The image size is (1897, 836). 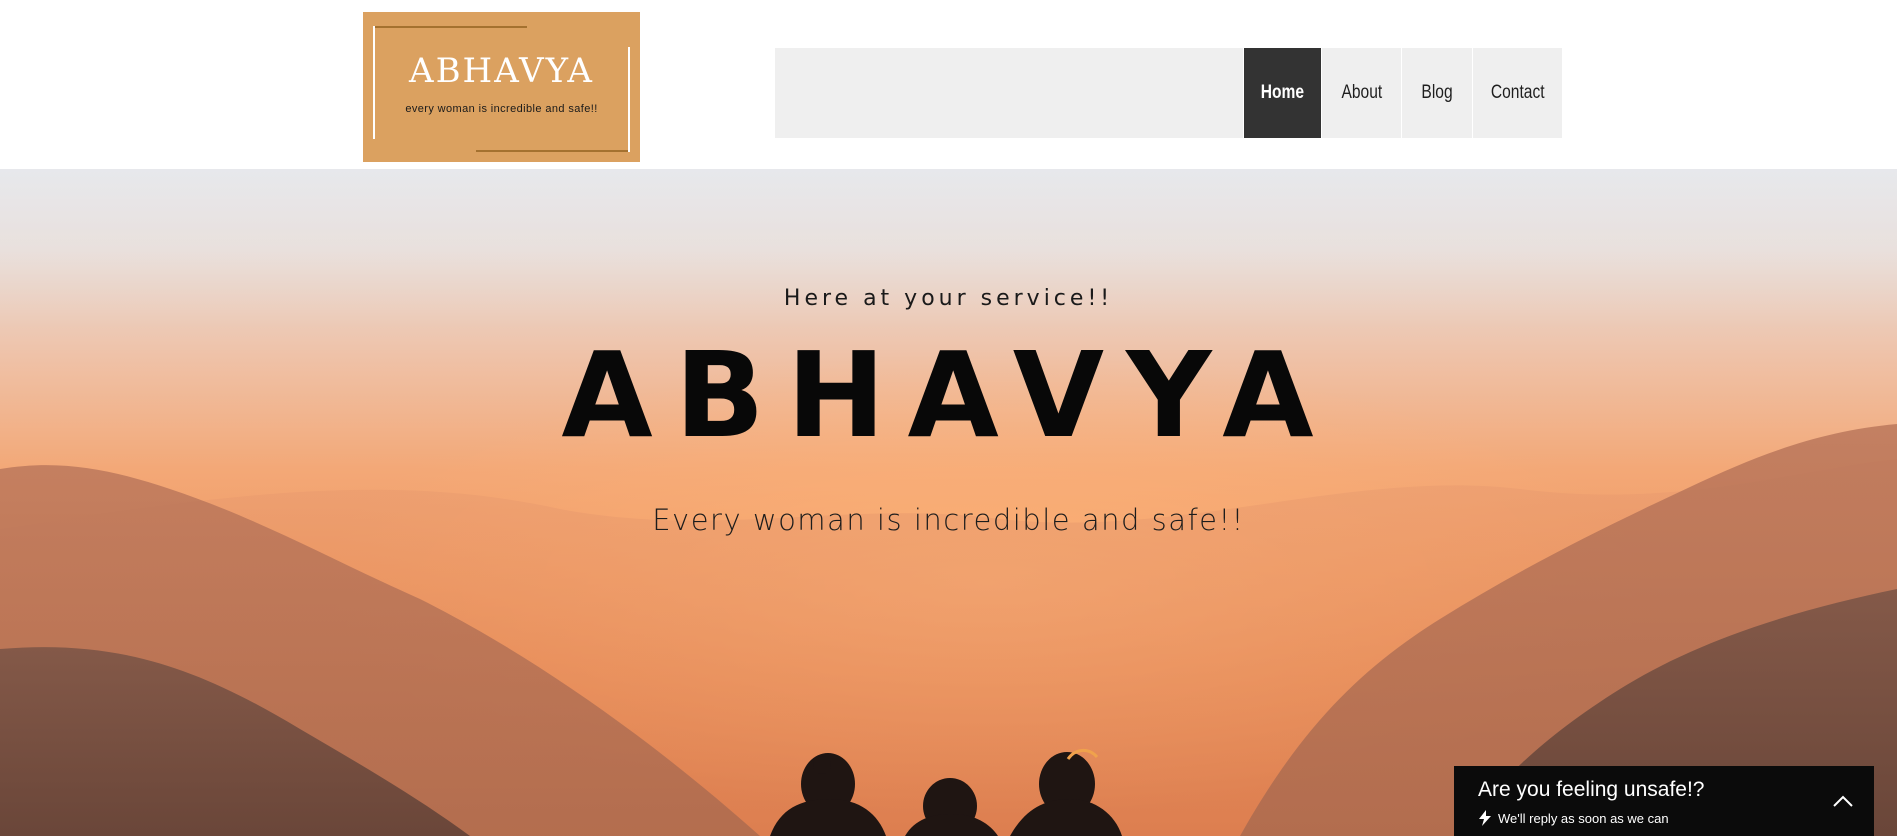 What do you see at coordinates (1485, 818) in the screenshot?
I see `bolt-icon` at bounding box center [1485, 818].